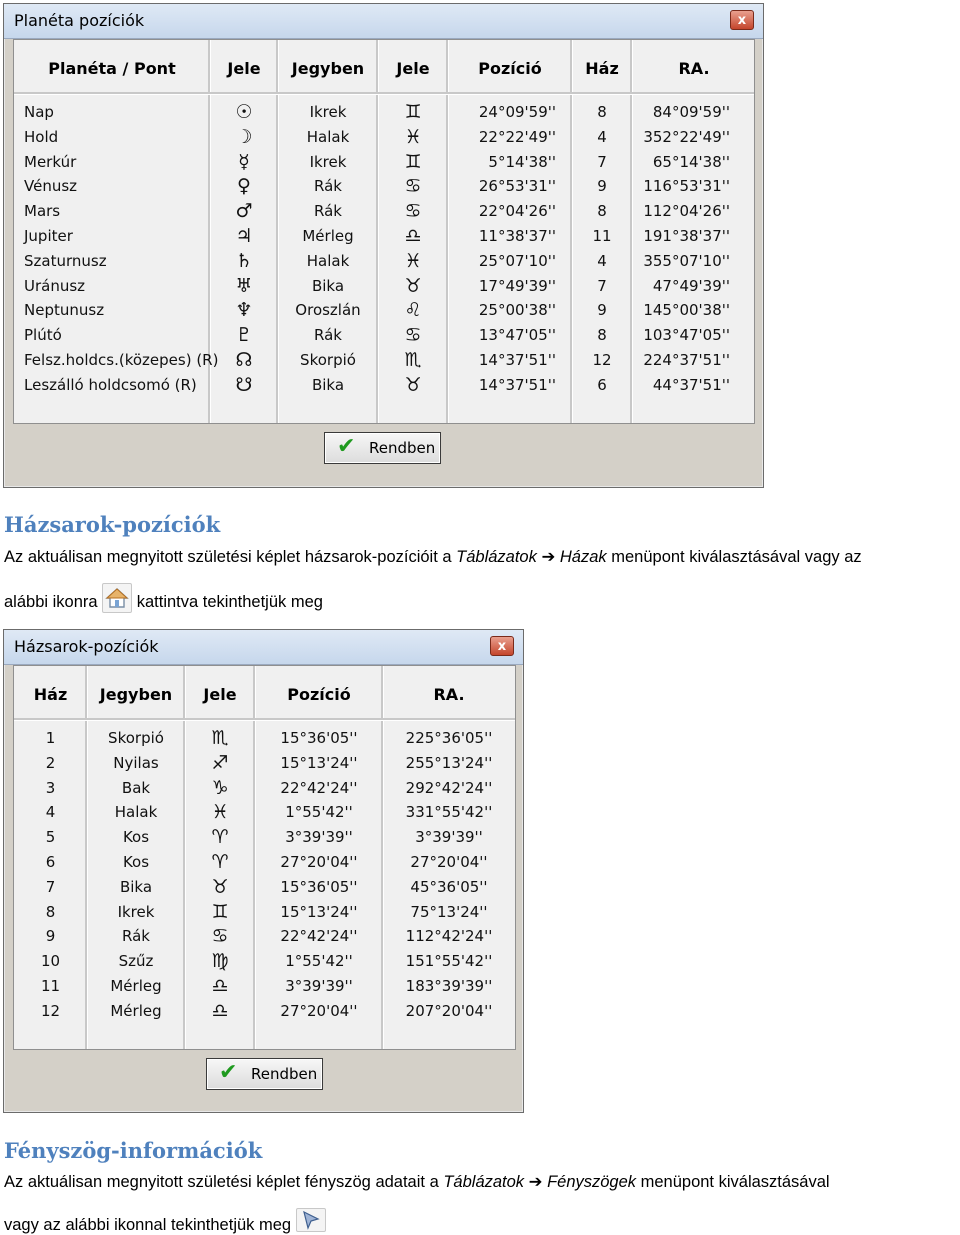 This screenshot has width=960, height=1235. Describe the element at coordinates (686, 136) in the screenshot. I see `table-cell: 352°22'49''` at that location.